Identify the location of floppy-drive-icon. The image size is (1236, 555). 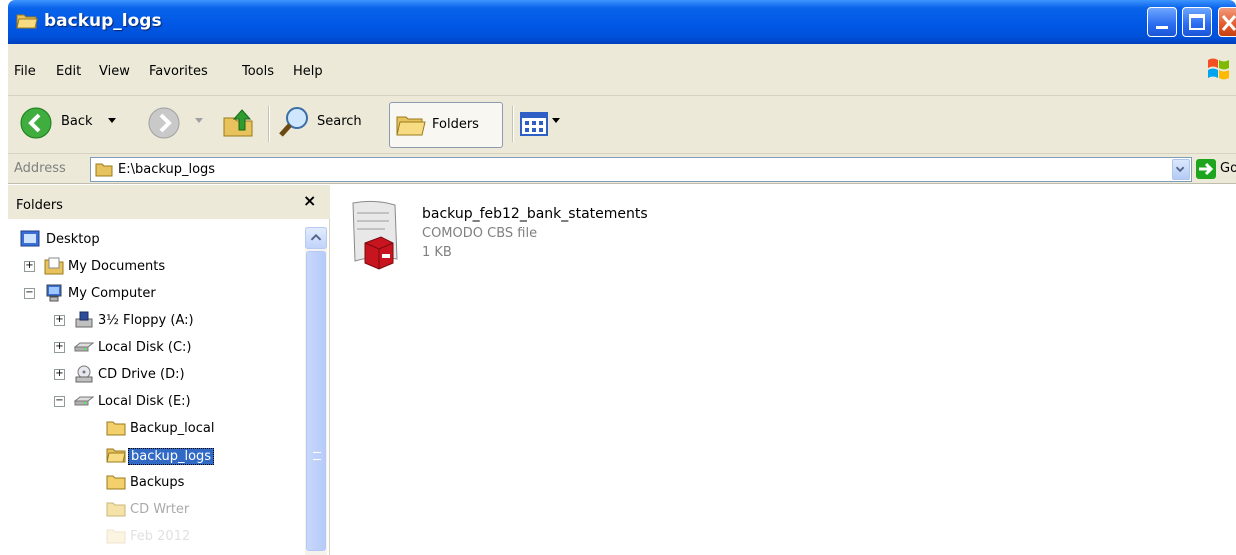
(84, 319).